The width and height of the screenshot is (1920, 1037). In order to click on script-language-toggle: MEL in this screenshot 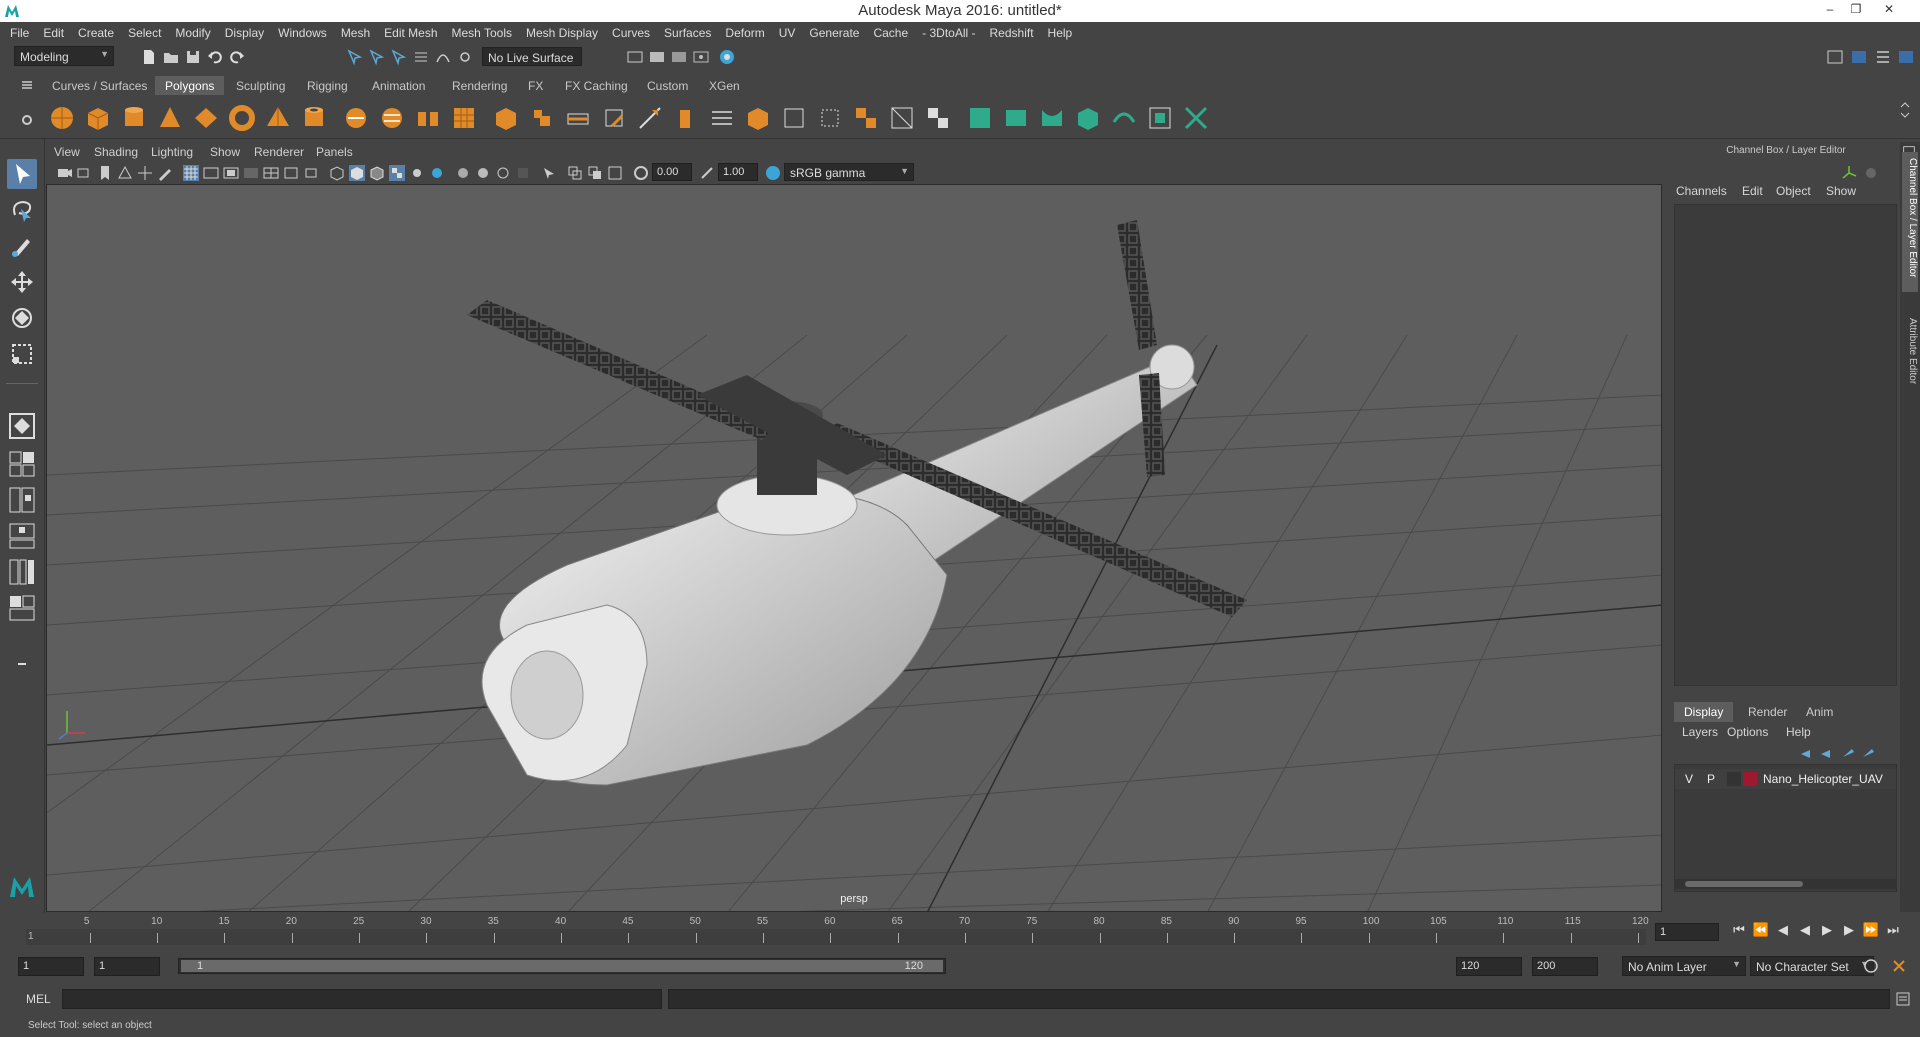, I will do `click(38, 999)`.